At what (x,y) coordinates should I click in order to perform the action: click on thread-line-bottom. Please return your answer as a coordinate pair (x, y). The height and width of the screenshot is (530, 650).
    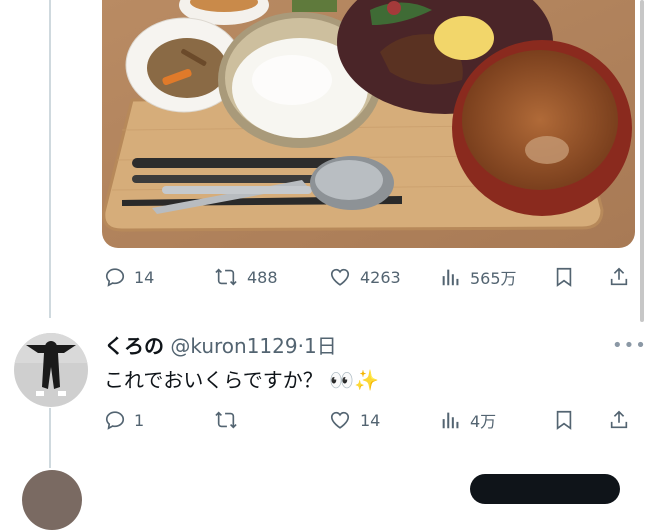
    Looking at the image, I should click on (50, 438).